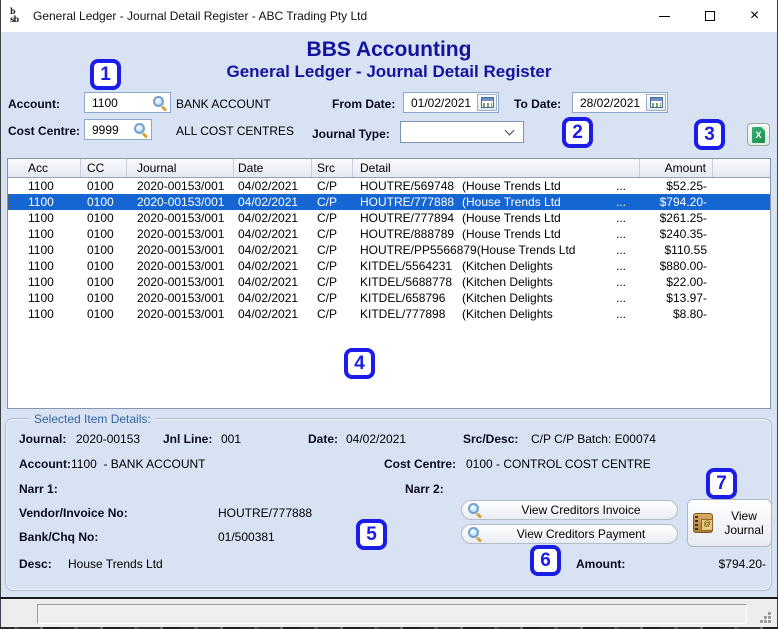  Describe the element at coordinates (451, 102) in the screenshot. I see `from-date-input: 01/02/2021` at that location.